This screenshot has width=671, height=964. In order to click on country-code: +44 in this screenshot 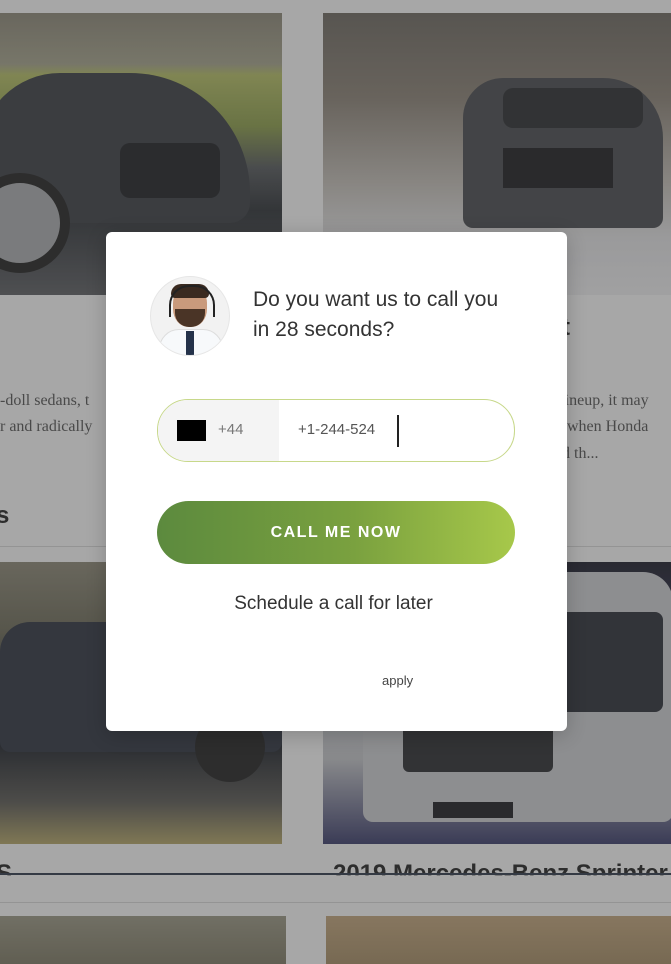, I will do `click(231, 429)`.